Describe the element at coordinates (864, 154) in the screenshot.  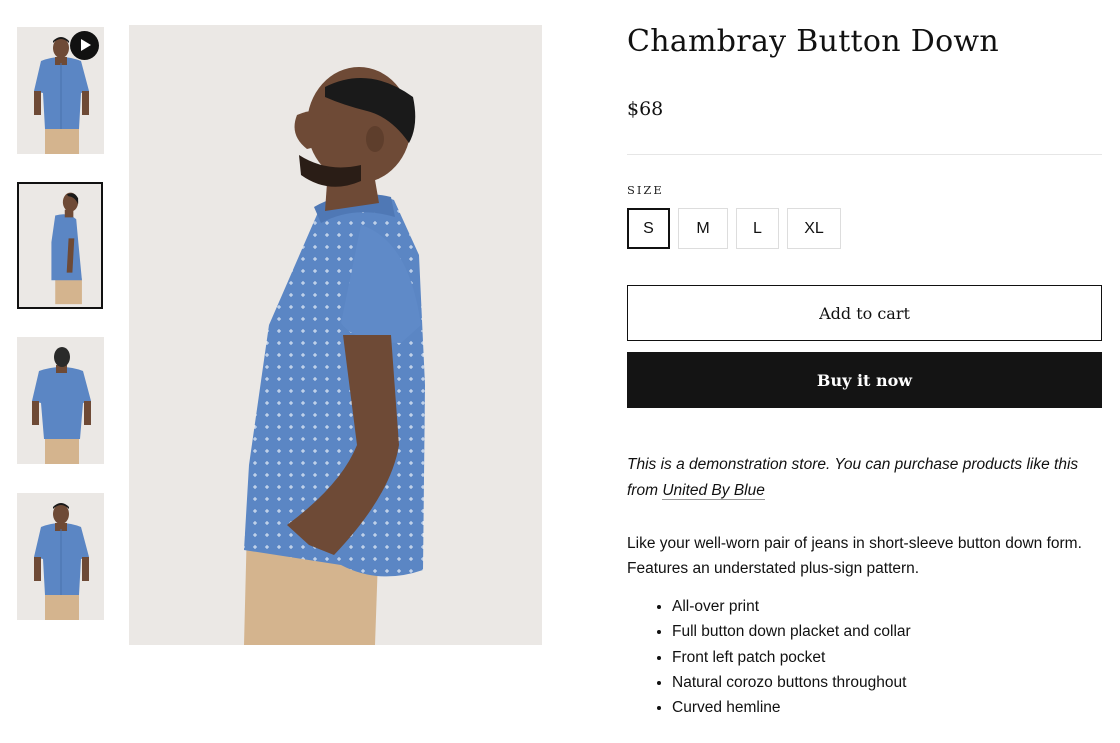
I see `divider` at that location.